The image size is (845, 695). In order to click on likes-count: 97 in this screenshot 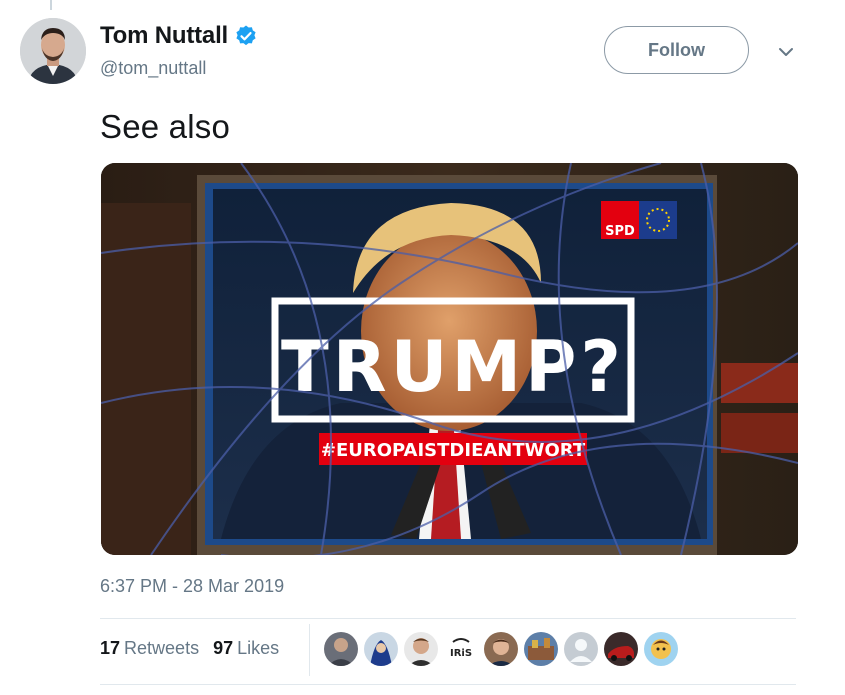, I will do `click(223, 648)`.